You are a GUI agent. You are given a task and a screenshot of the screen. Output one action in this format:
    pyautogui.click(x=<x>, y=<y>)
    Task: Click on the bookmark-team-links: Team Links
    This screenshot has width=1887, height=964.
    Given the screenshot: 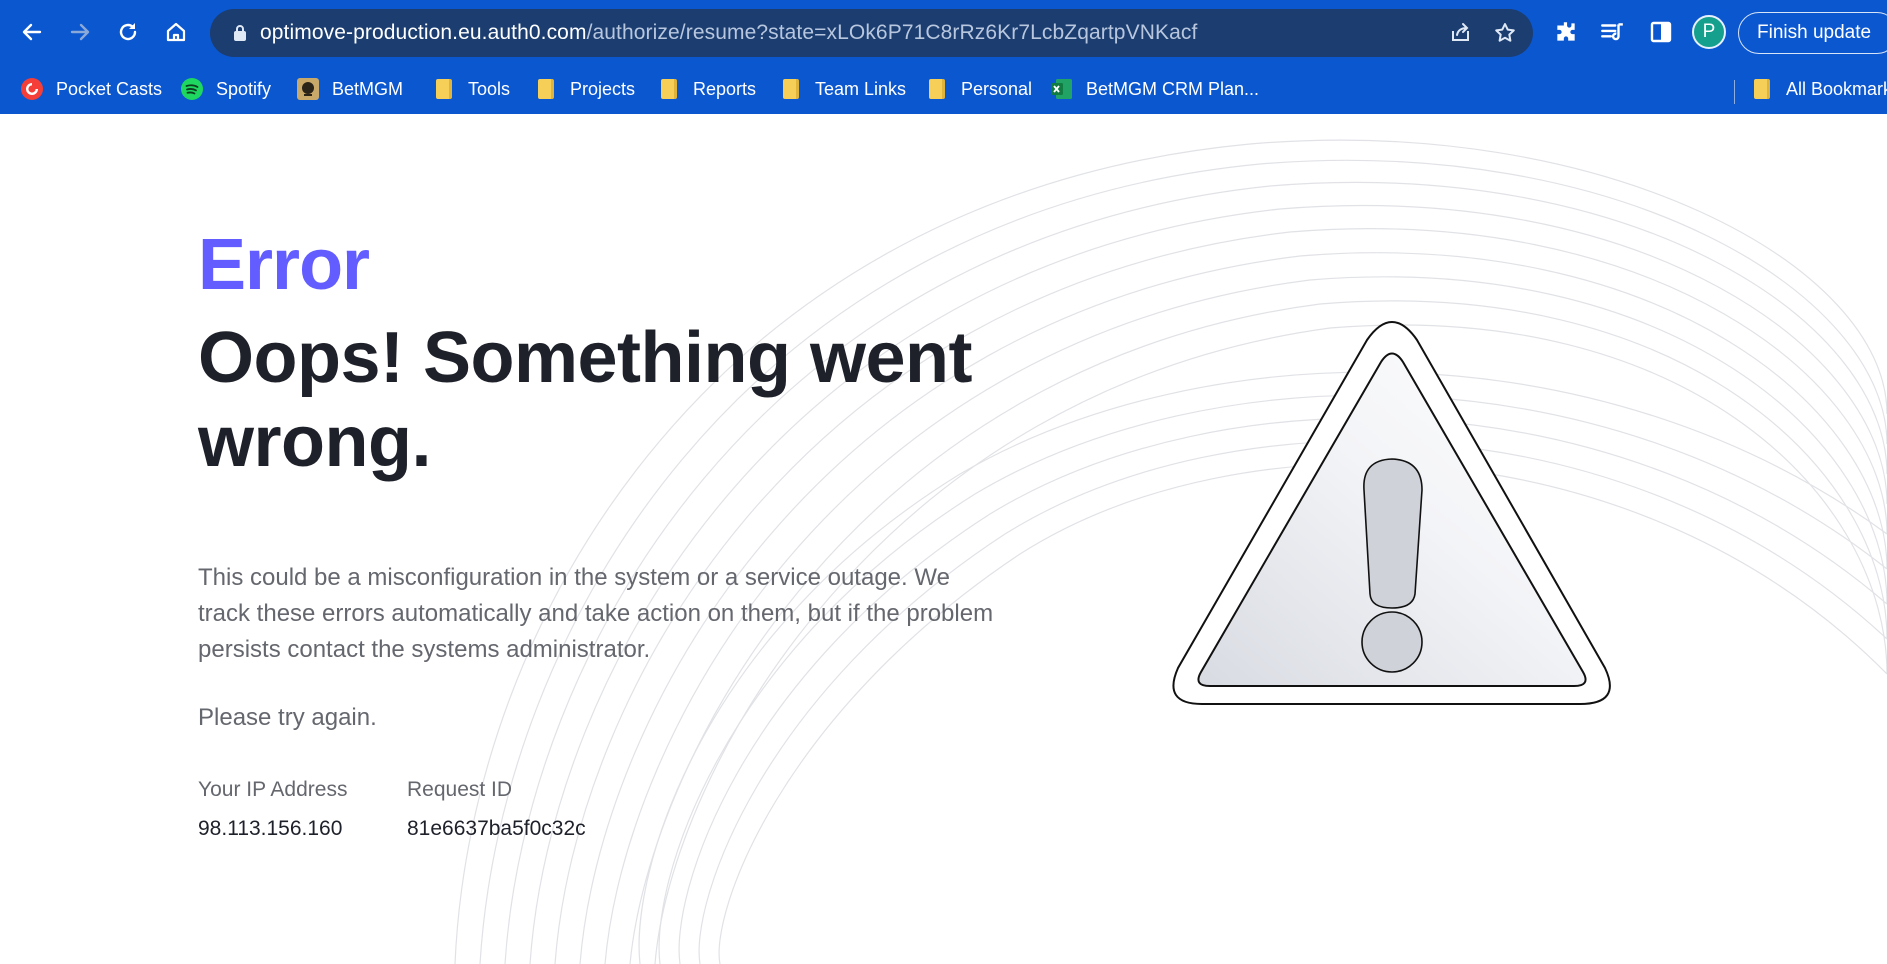 What is the action you would take?
    pyautogui.click(x=842, y=89)
    